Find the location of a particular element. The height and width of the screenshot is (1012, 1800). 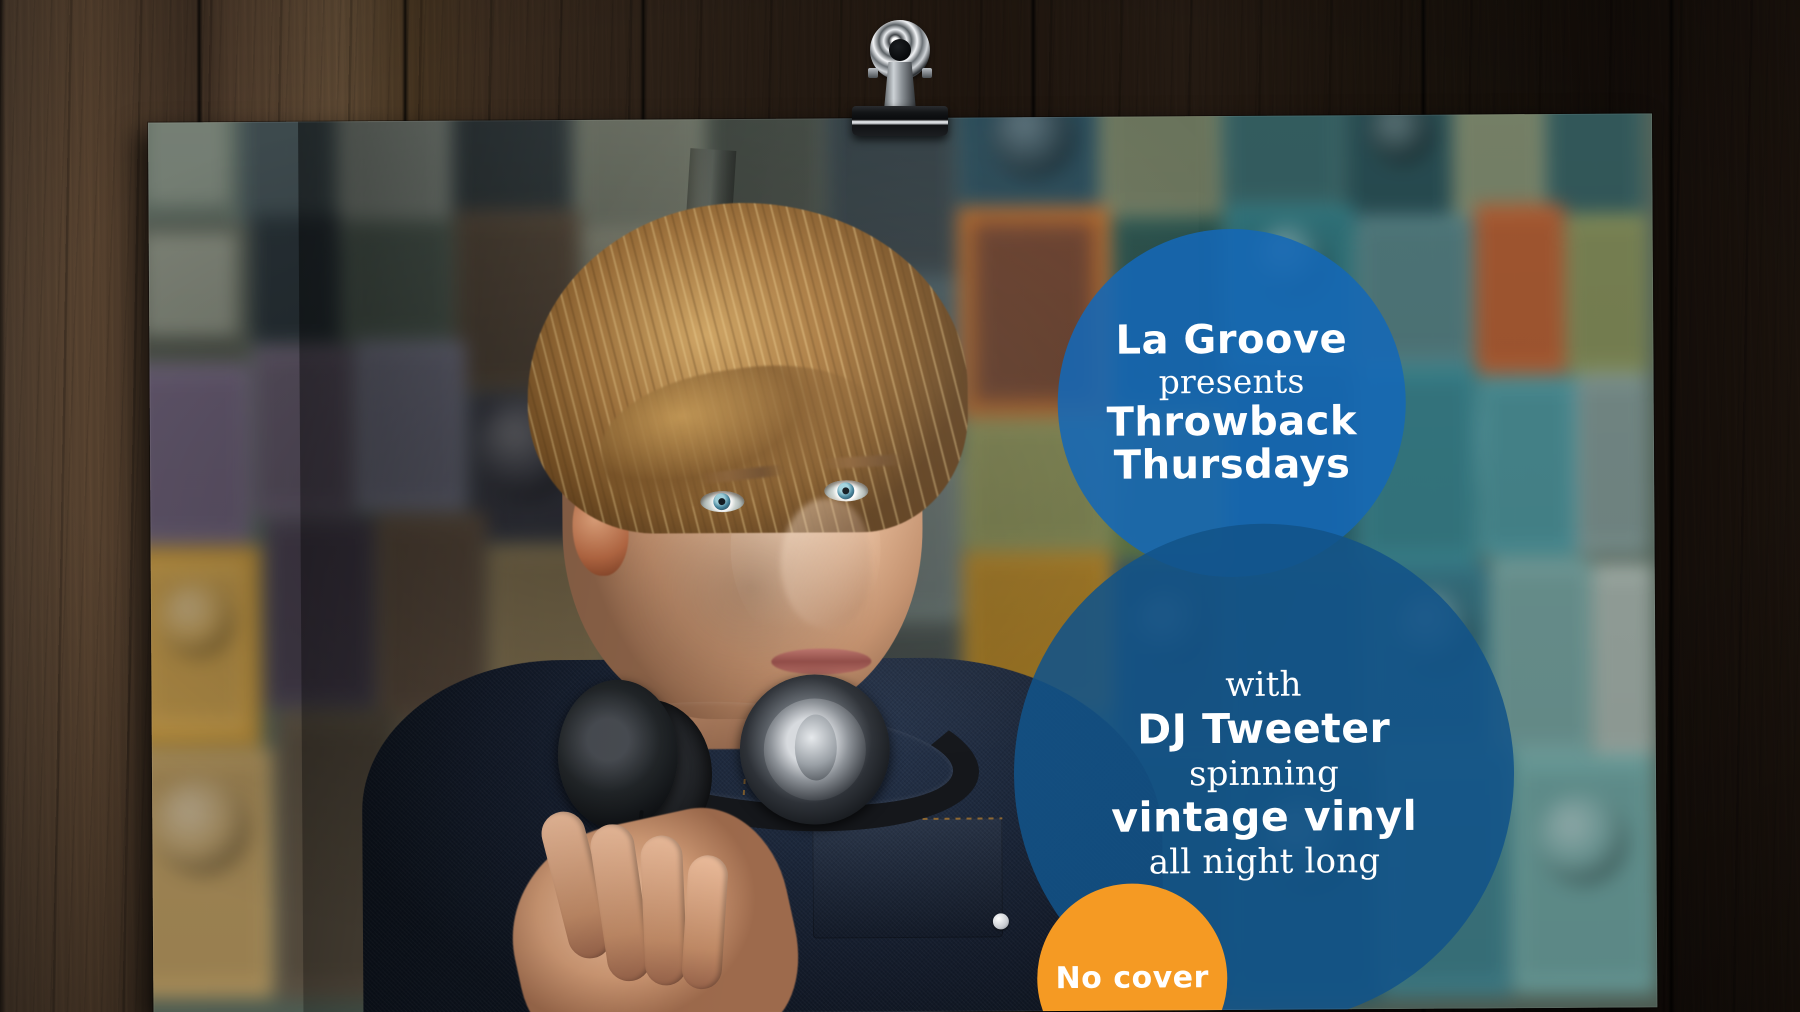

headphone-cup-right is located at coordinates (815, 749).